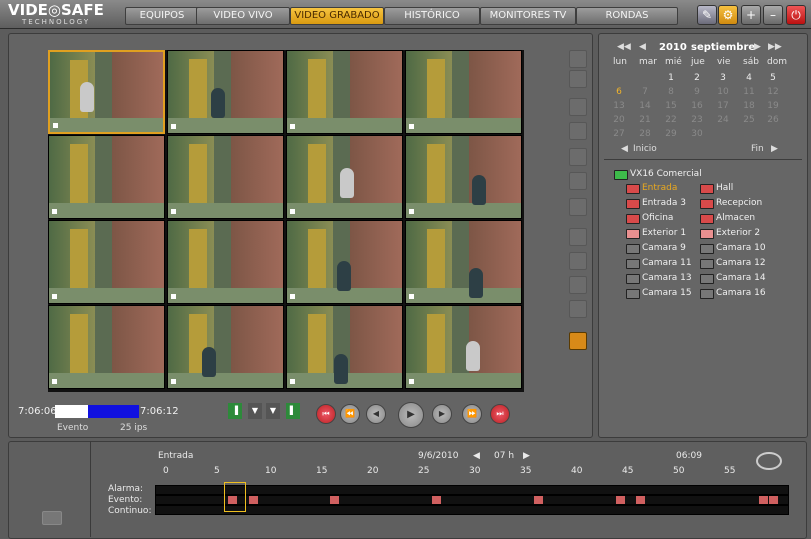 This screenshot has height=539, width=811. What do you see at coordinates (472, 500) in the screenshot?
I see `event-track` at bounding box center [472, 500].